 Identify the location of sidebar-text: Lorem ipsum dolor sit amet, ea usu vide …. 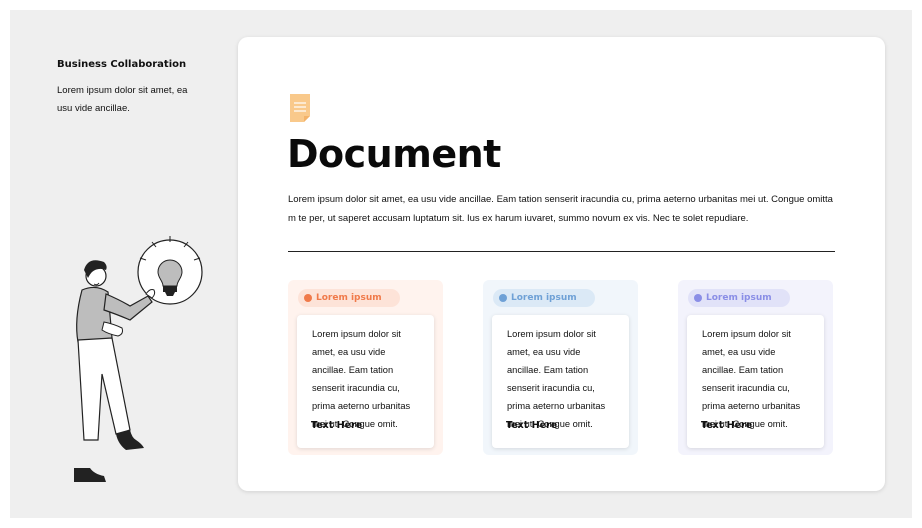
(122, 99).